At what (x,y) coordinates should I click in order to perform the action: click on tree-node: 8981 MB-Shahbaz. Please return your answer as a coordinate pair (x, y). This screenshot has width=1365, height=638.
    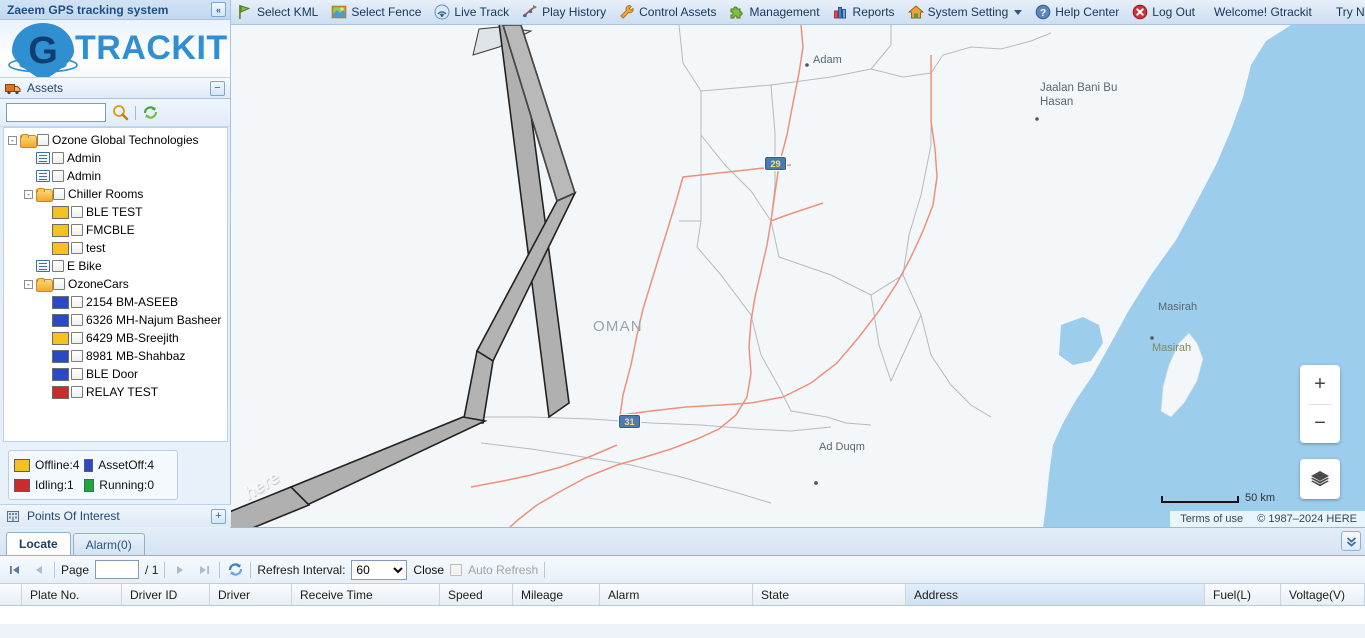
    Looking at the image, I should click on (115, 356).